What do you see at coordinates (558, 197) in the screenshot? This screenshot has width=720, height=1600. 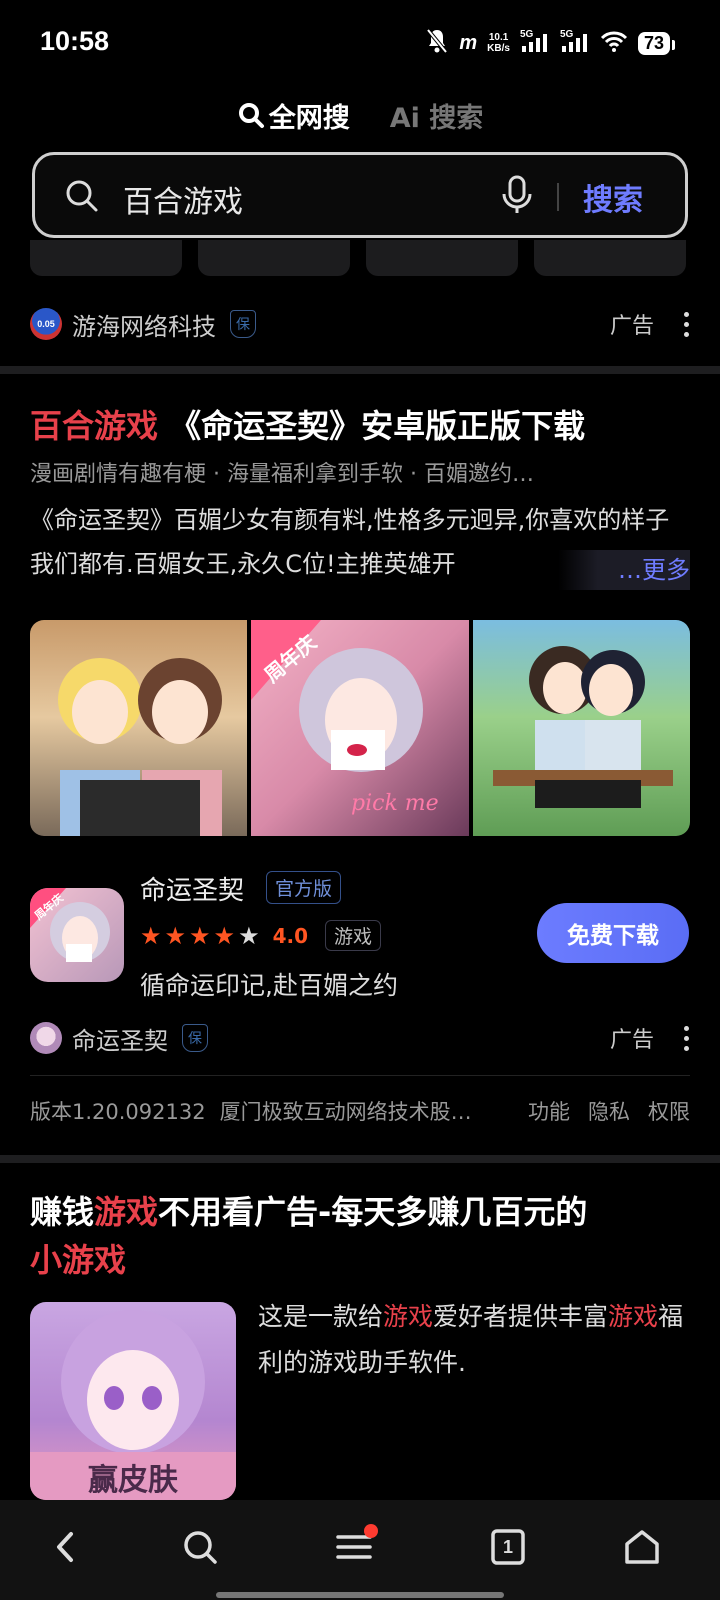 I see `search-divider` at bounding box center [558, 197].